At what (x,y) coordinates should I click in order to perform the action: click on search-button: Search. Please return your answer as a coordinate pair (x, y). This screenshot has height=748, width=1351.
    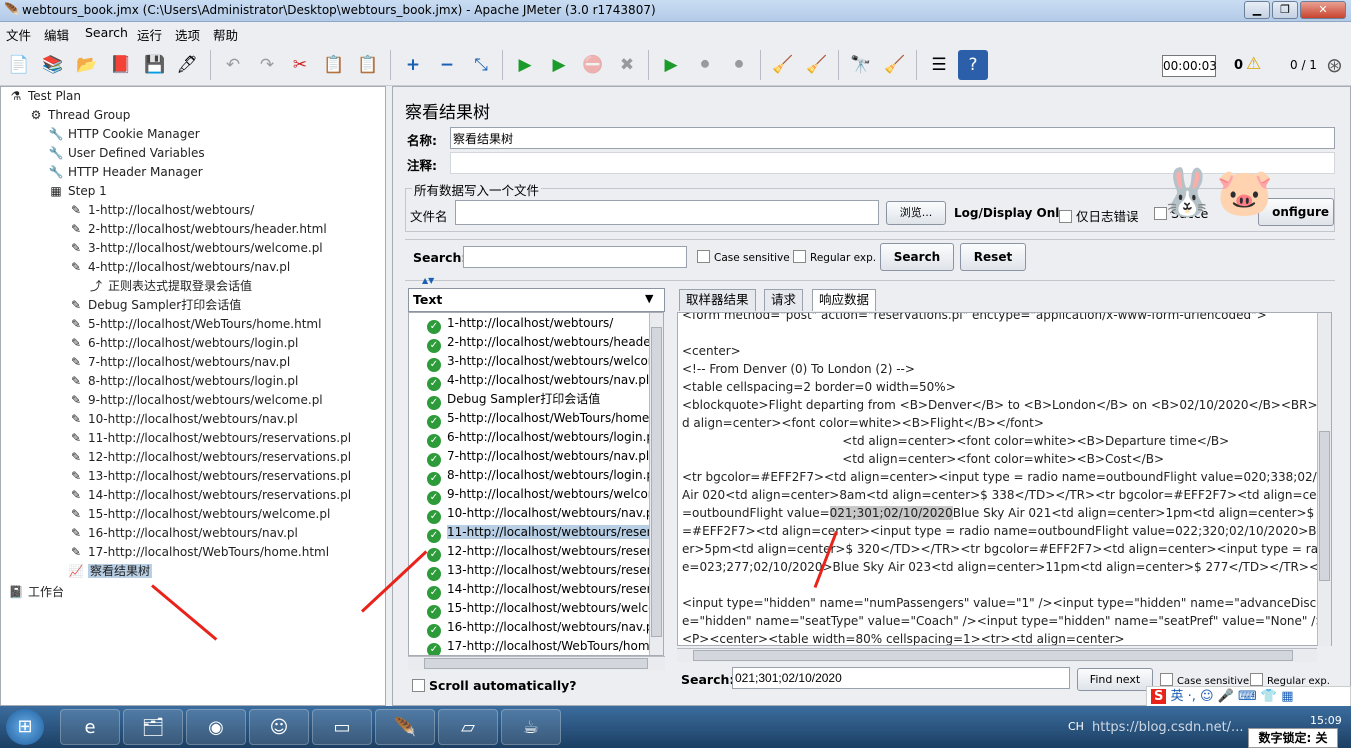
    Looking at the image, I should click on (917, 257).